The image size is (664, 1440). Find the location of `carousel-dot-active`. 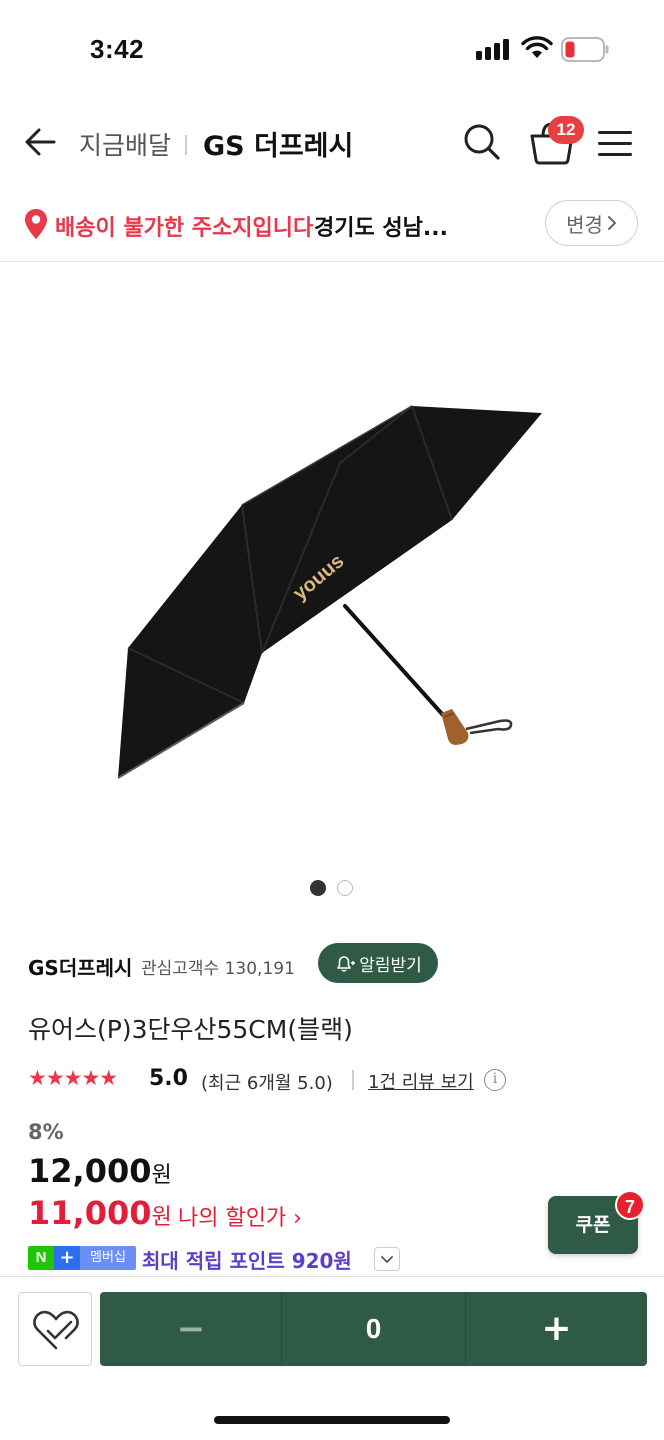

carousel-dot-active is located at coordinates (318, 888).